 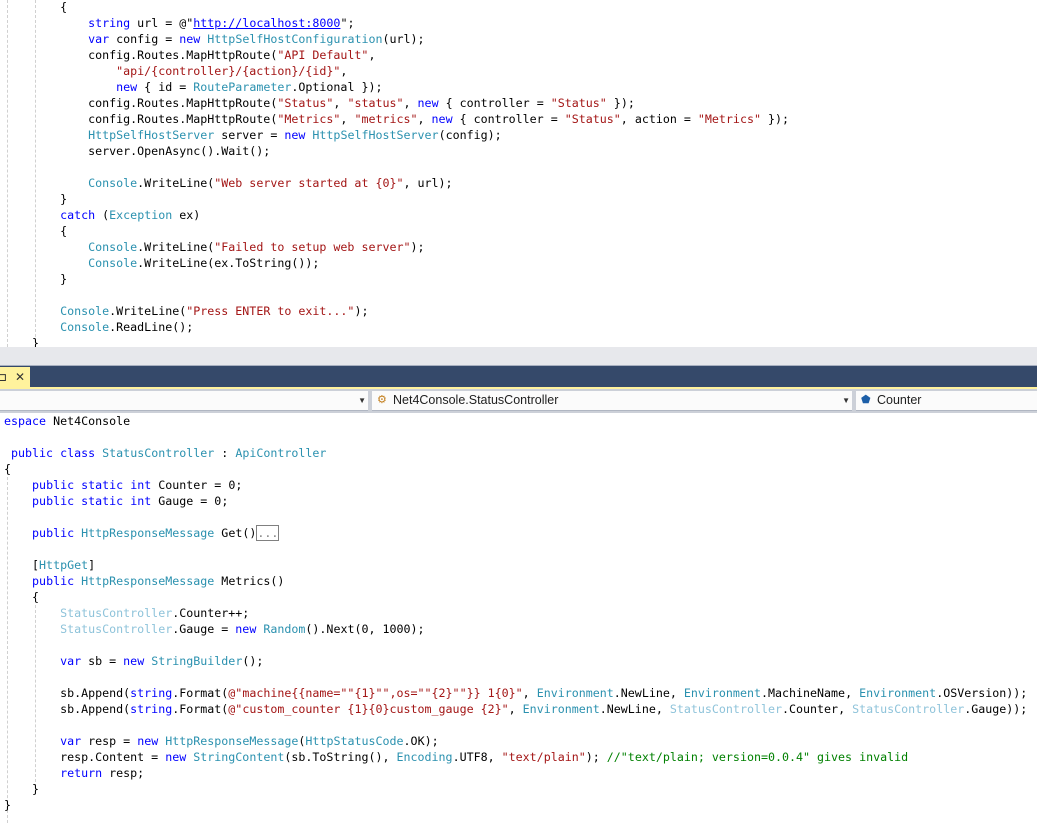 What do you see at coordinates (340, 757) in the screenshot?
I see `code-token: (sb.ToString(),` at bounding box center [340, 757].